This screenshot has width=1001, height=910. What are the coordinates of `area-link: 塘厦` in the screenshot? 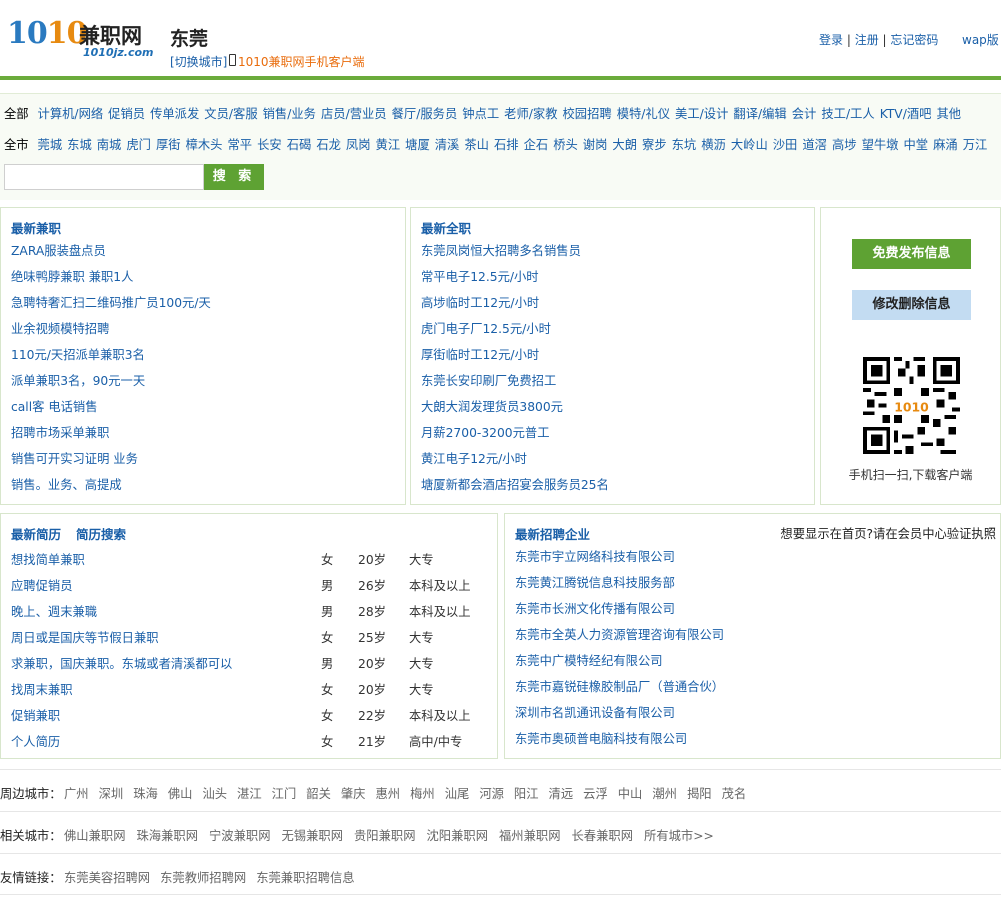 It's located at (417, 145).